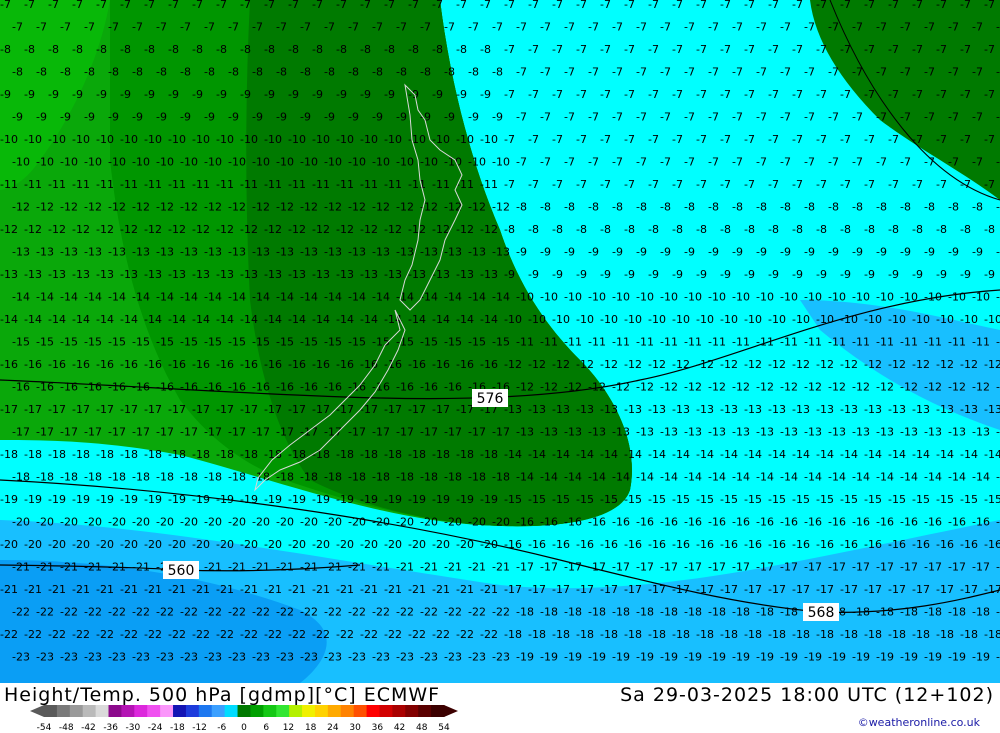 The image size is (1000, 733). I want to click on isotherm-label: -19, so click(81, 499).